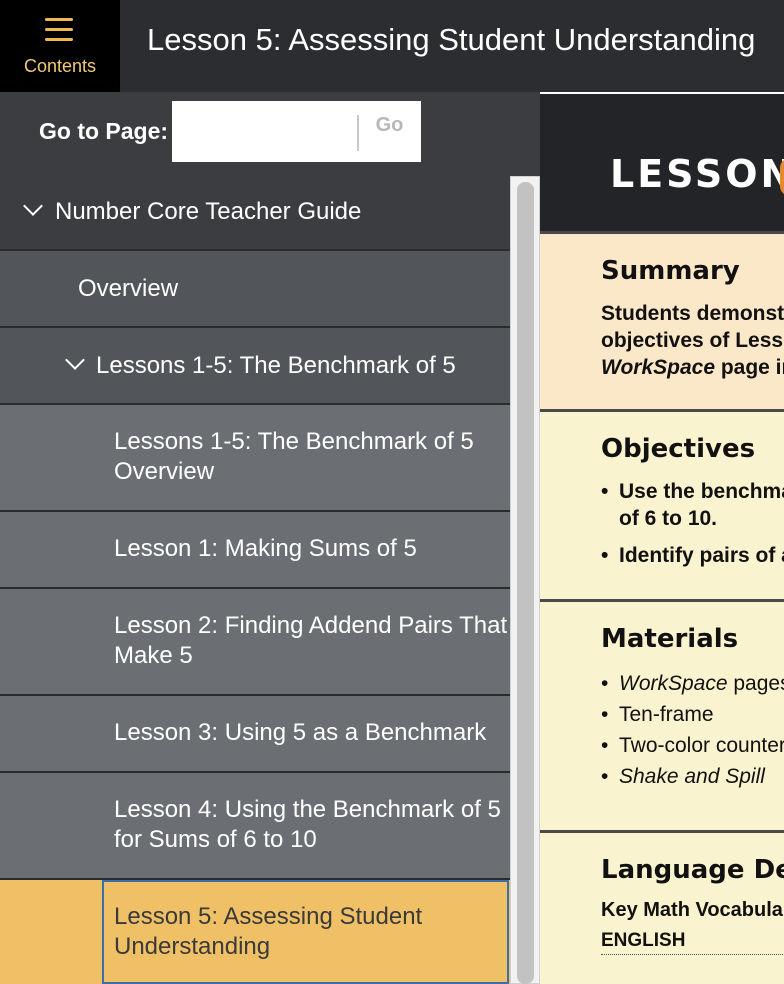 This screenshot has width=784, height=984. I want to click on toc-label-line: Make 5, so click(153, 655).